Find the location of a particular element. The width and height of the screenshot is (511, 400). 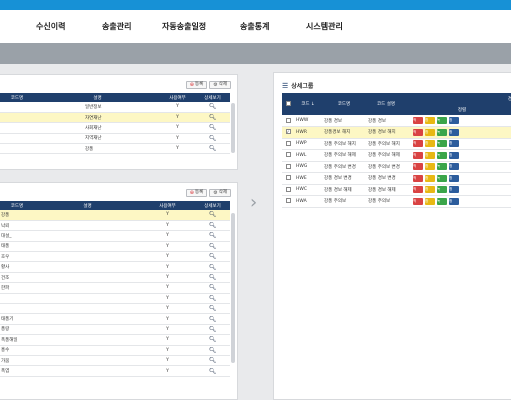

column-header-code: 코드 ↓ is located at coordinates (308, 104).